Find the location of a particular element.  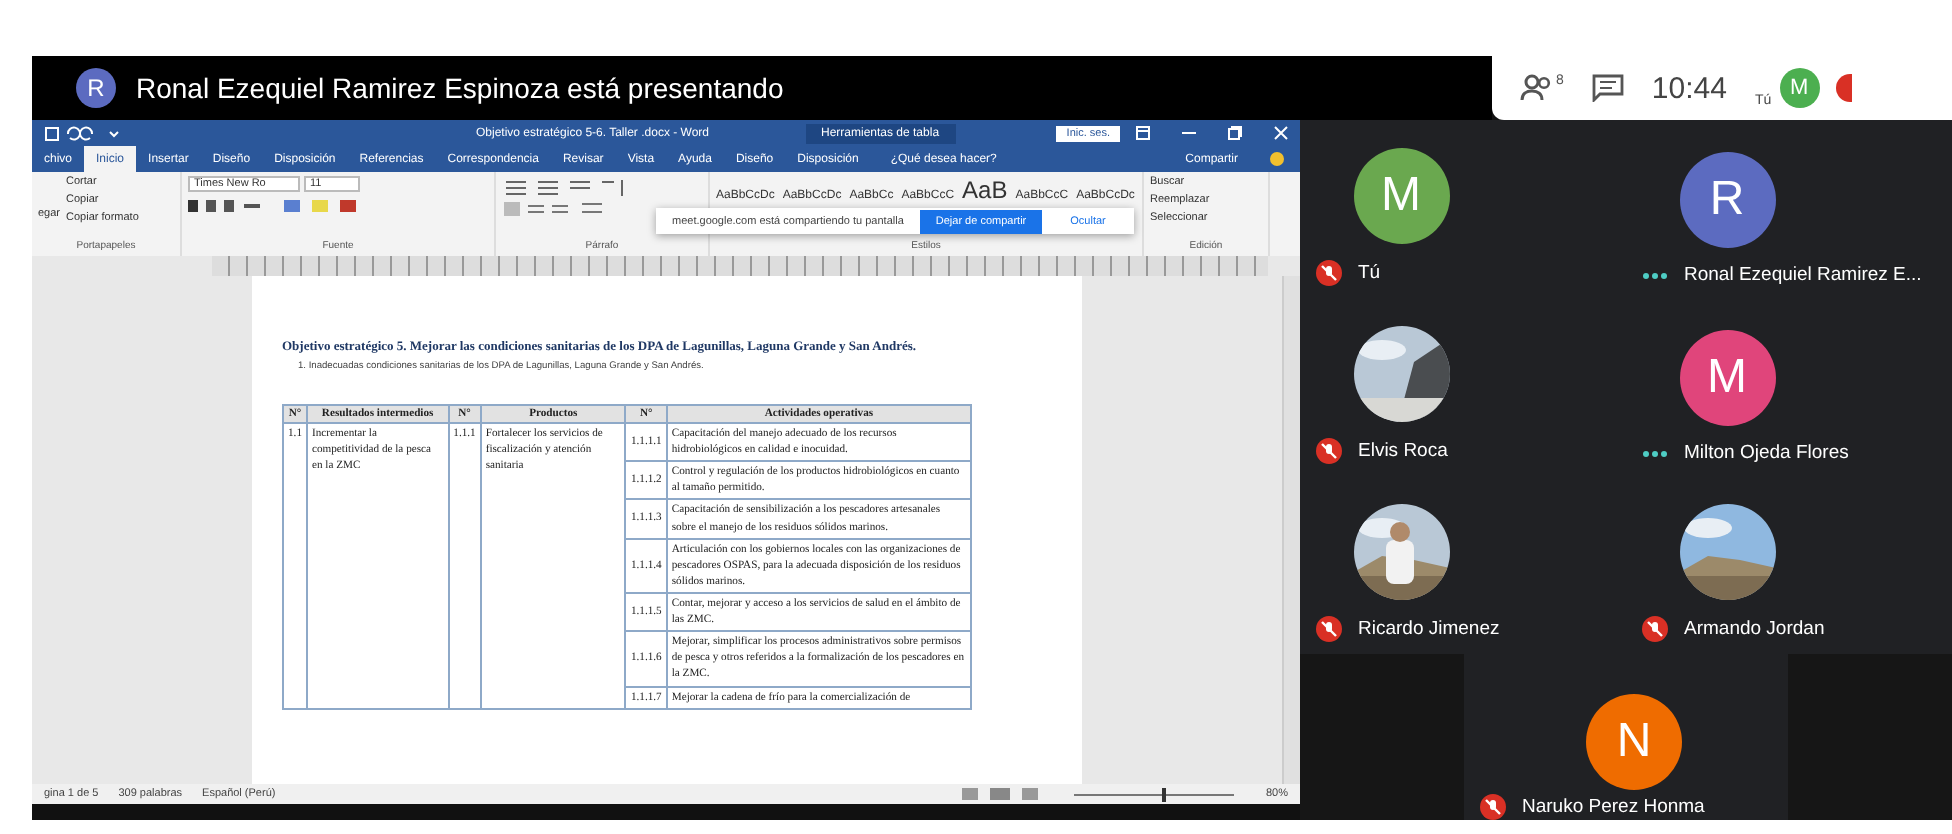

participant-name: Ricardo Jimenez is located at coordinates (1429, 629).